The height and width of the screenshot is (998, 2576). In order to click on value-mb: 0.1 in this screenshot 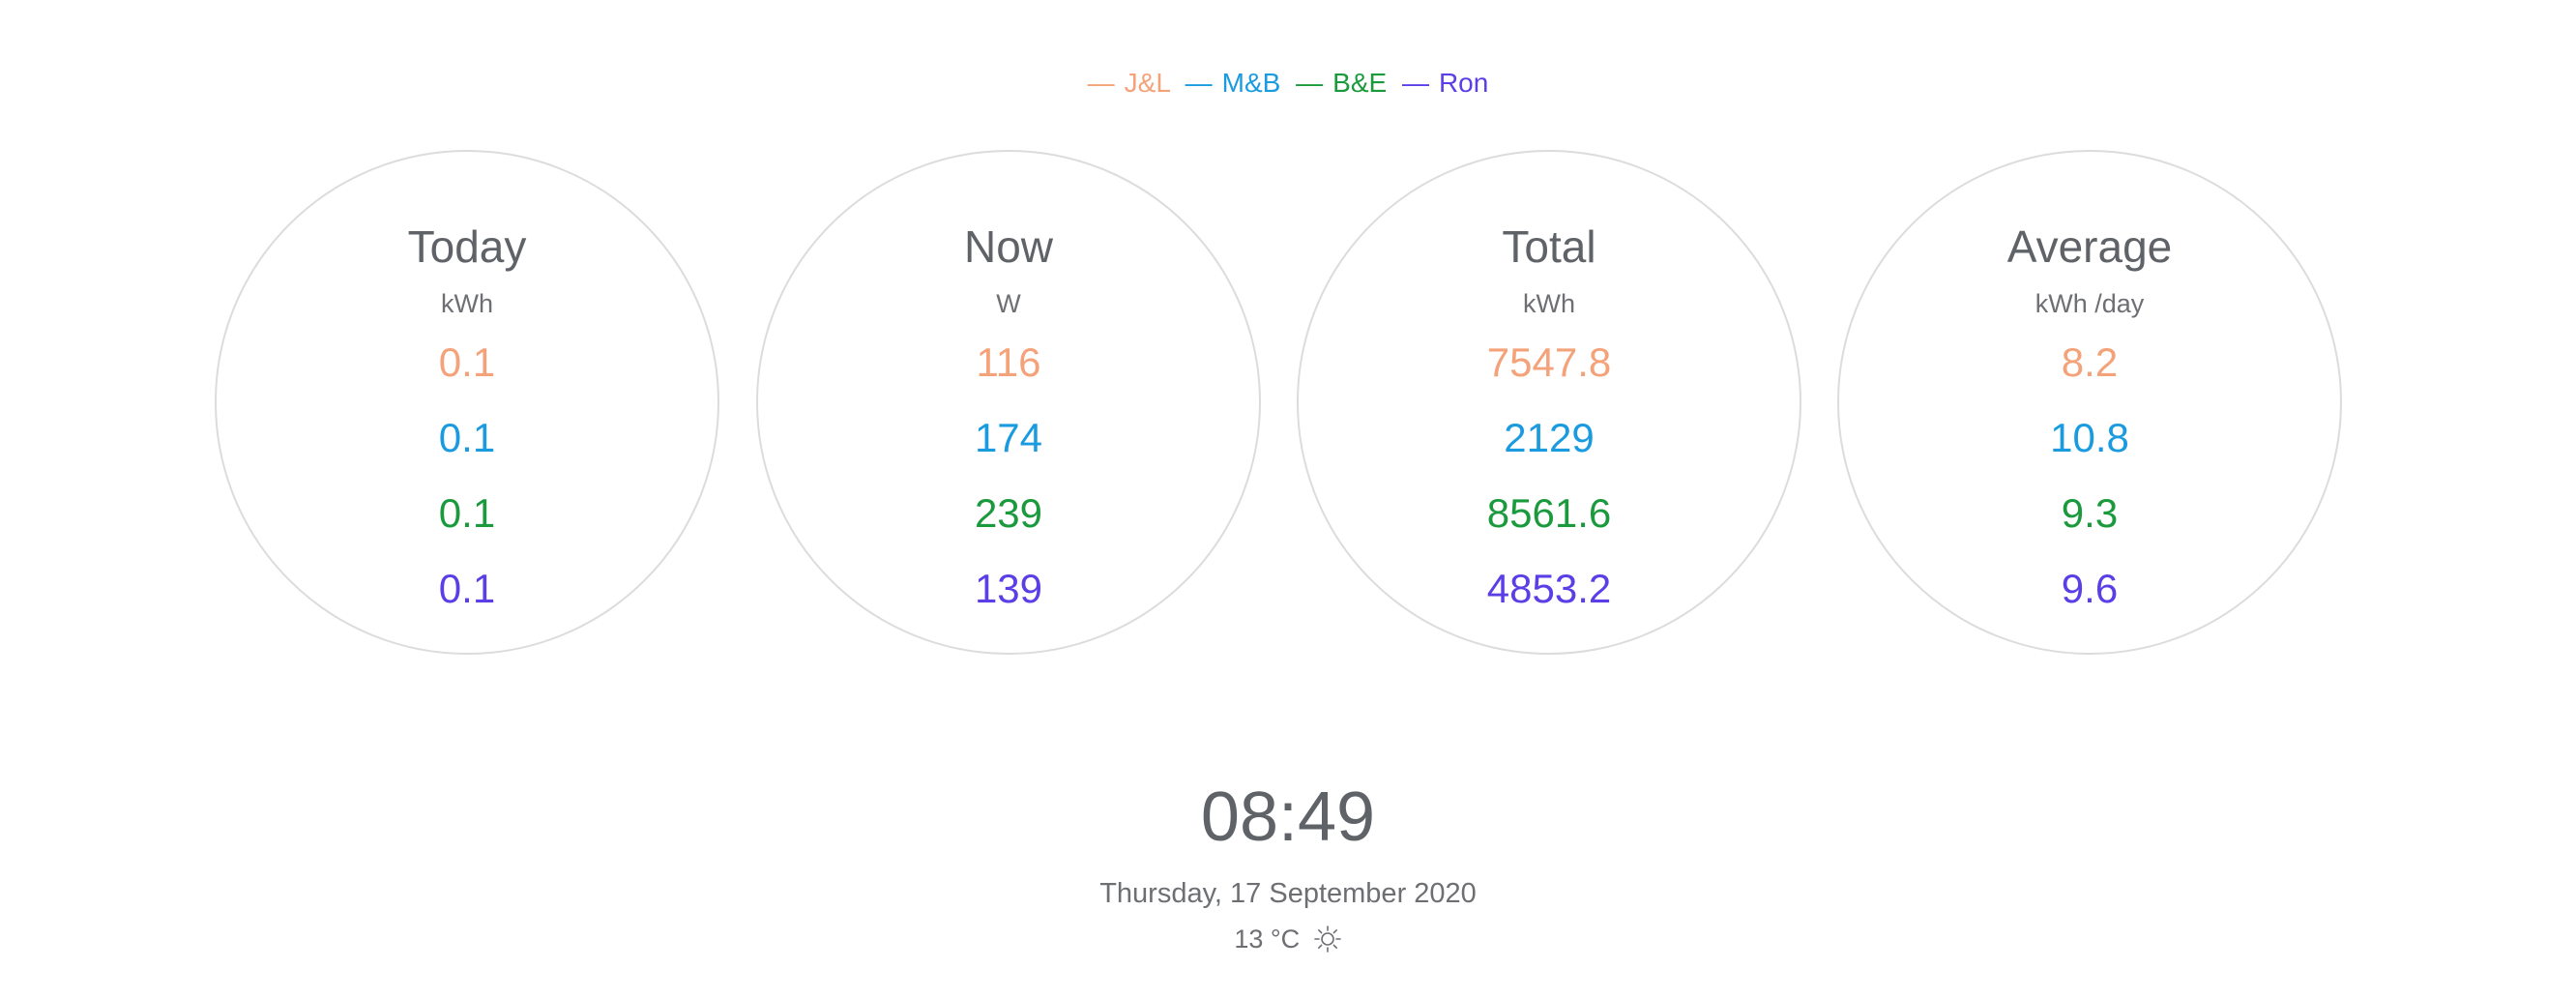, I will do `click(467, 437)`.